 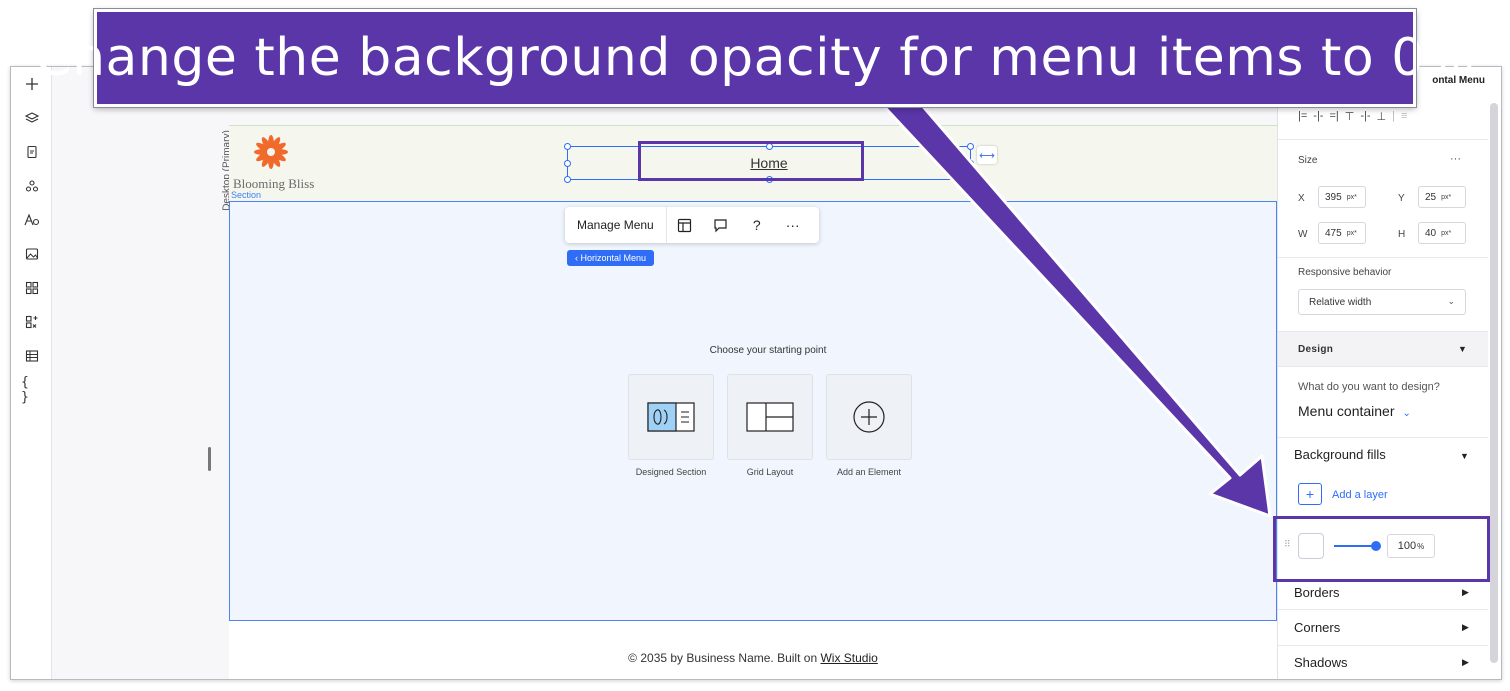 What do you see at coordinates (32, 390) in the screenshot?
I see `code-icon: { }` at bounding box center [32, 390].